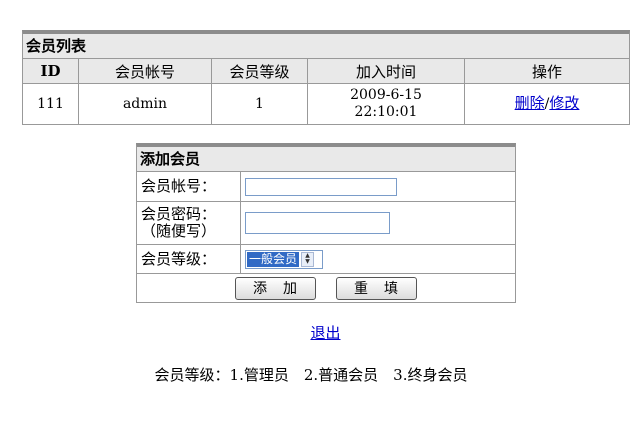 Image resolution: width=644 pixels, height=428 pixels. What do you see at coordinates (386, 95) in the screenshot?
I see `join-date: 2009-6-15` at bounding box center [386, 95].